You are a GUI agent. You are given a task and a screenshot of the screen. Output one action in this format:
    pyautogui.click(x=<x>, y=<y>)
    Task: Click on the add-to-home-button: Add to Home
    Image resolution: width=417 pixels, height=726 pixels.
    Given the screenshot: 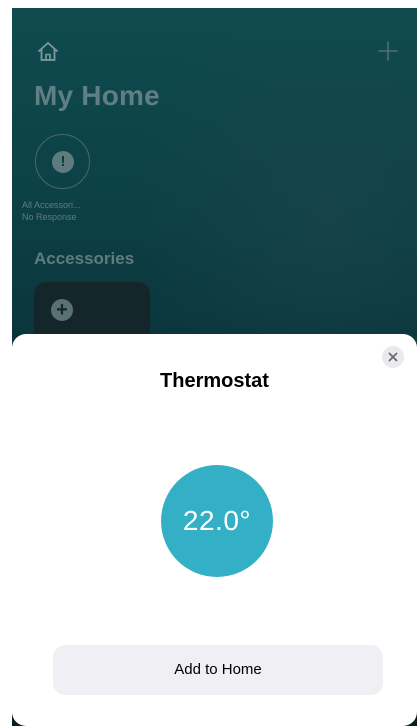 What is the action you would take?
    pyautogui.click(x=218, y=670)
    